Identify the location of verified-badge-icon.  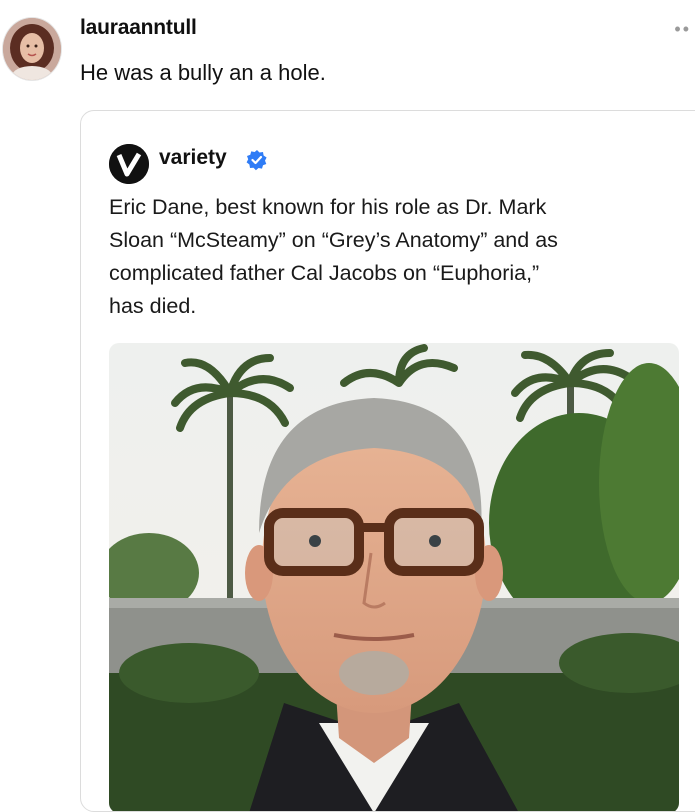
(257, 160).